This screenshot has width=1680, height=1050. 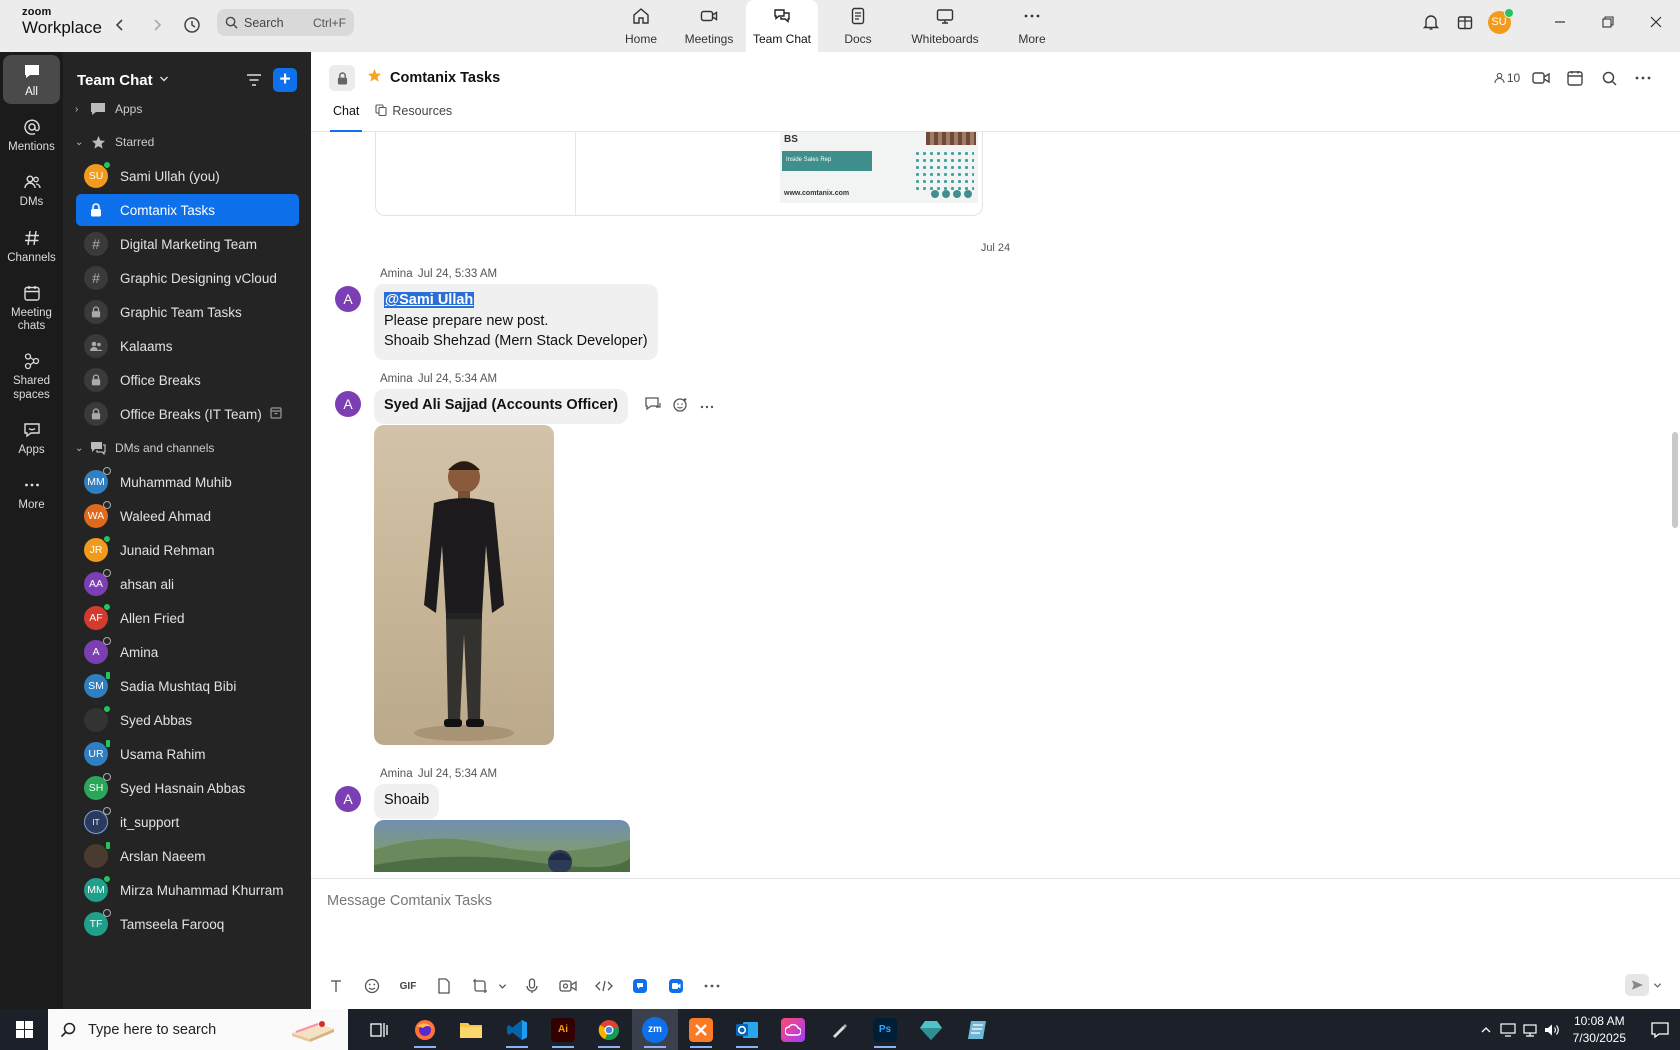 What do you see at coordinates (346, 118) in the screenshot?
I see `tab-chat: Chat` at bounding box center [346, 118].